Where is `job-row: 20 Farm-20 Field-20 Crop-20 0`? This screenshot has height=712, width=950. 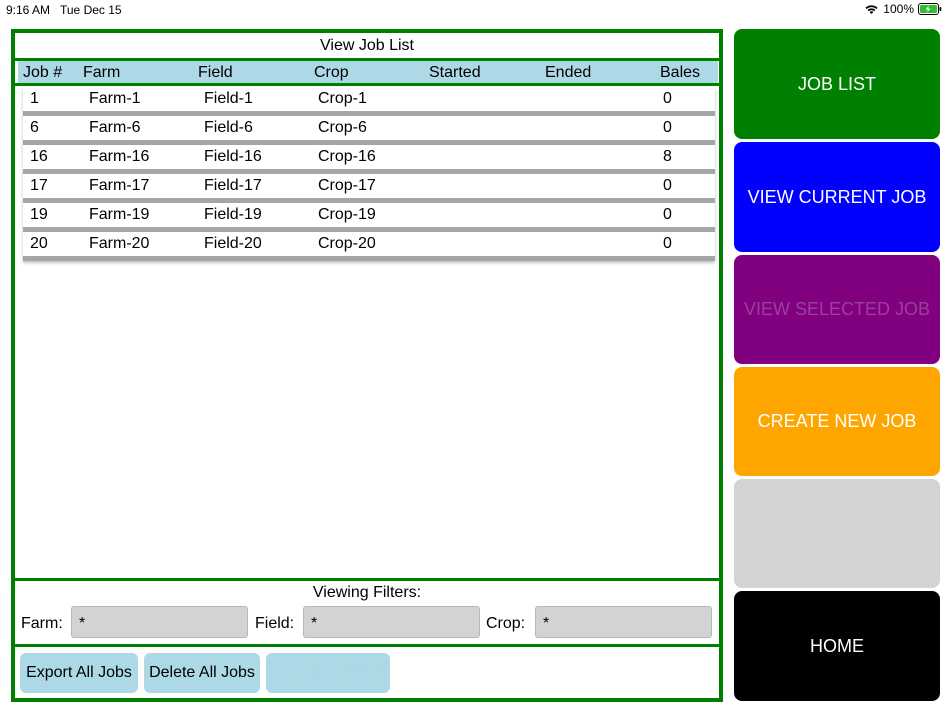
job-row: 20 Farm-20 Field-20 Crop-20 0 is located at coordinates (369, 246).